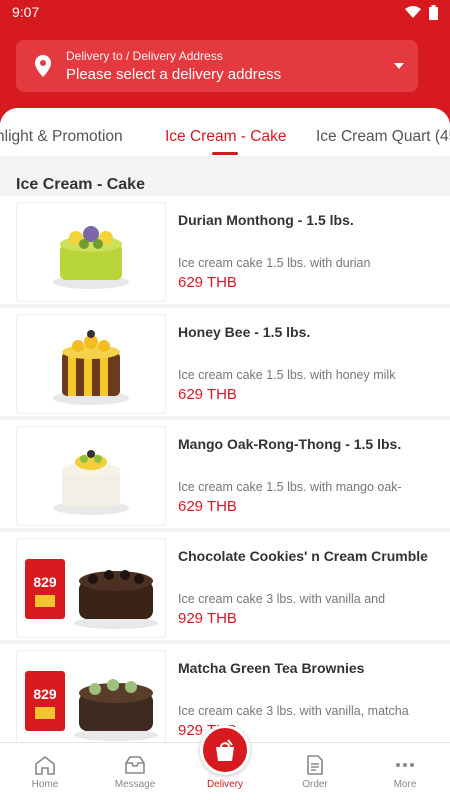  I want to click on nav-message: Message, so click(135, 771).